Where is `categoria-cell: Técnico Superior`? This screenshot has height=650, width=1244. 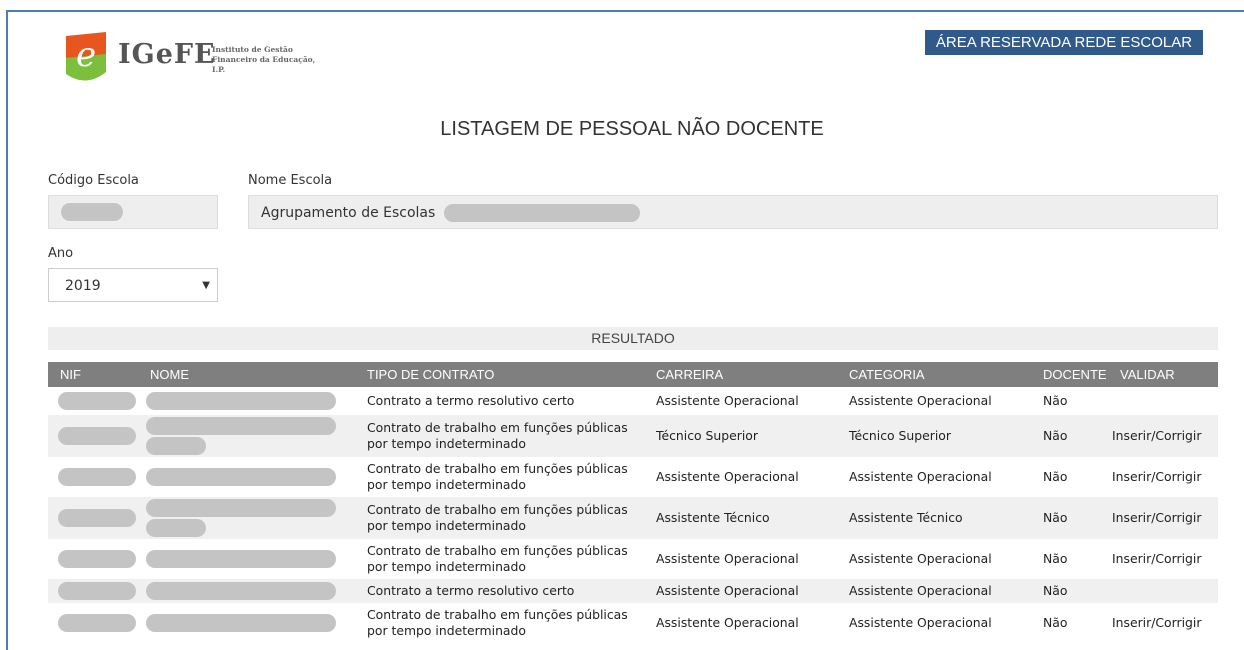 categoria-cell: Técnico Superior is located at coordinates (934, 436).